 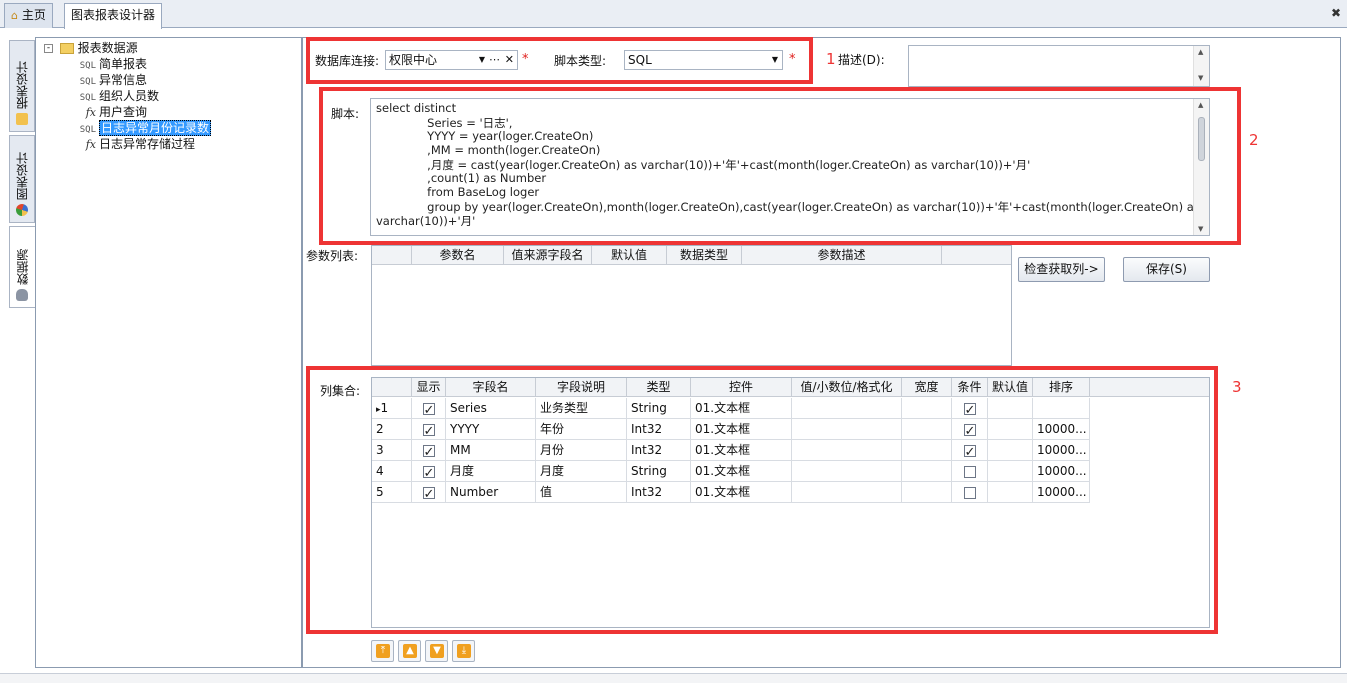 I want to click on tree-item-label: 用户查询, so click(x=123, y=112).